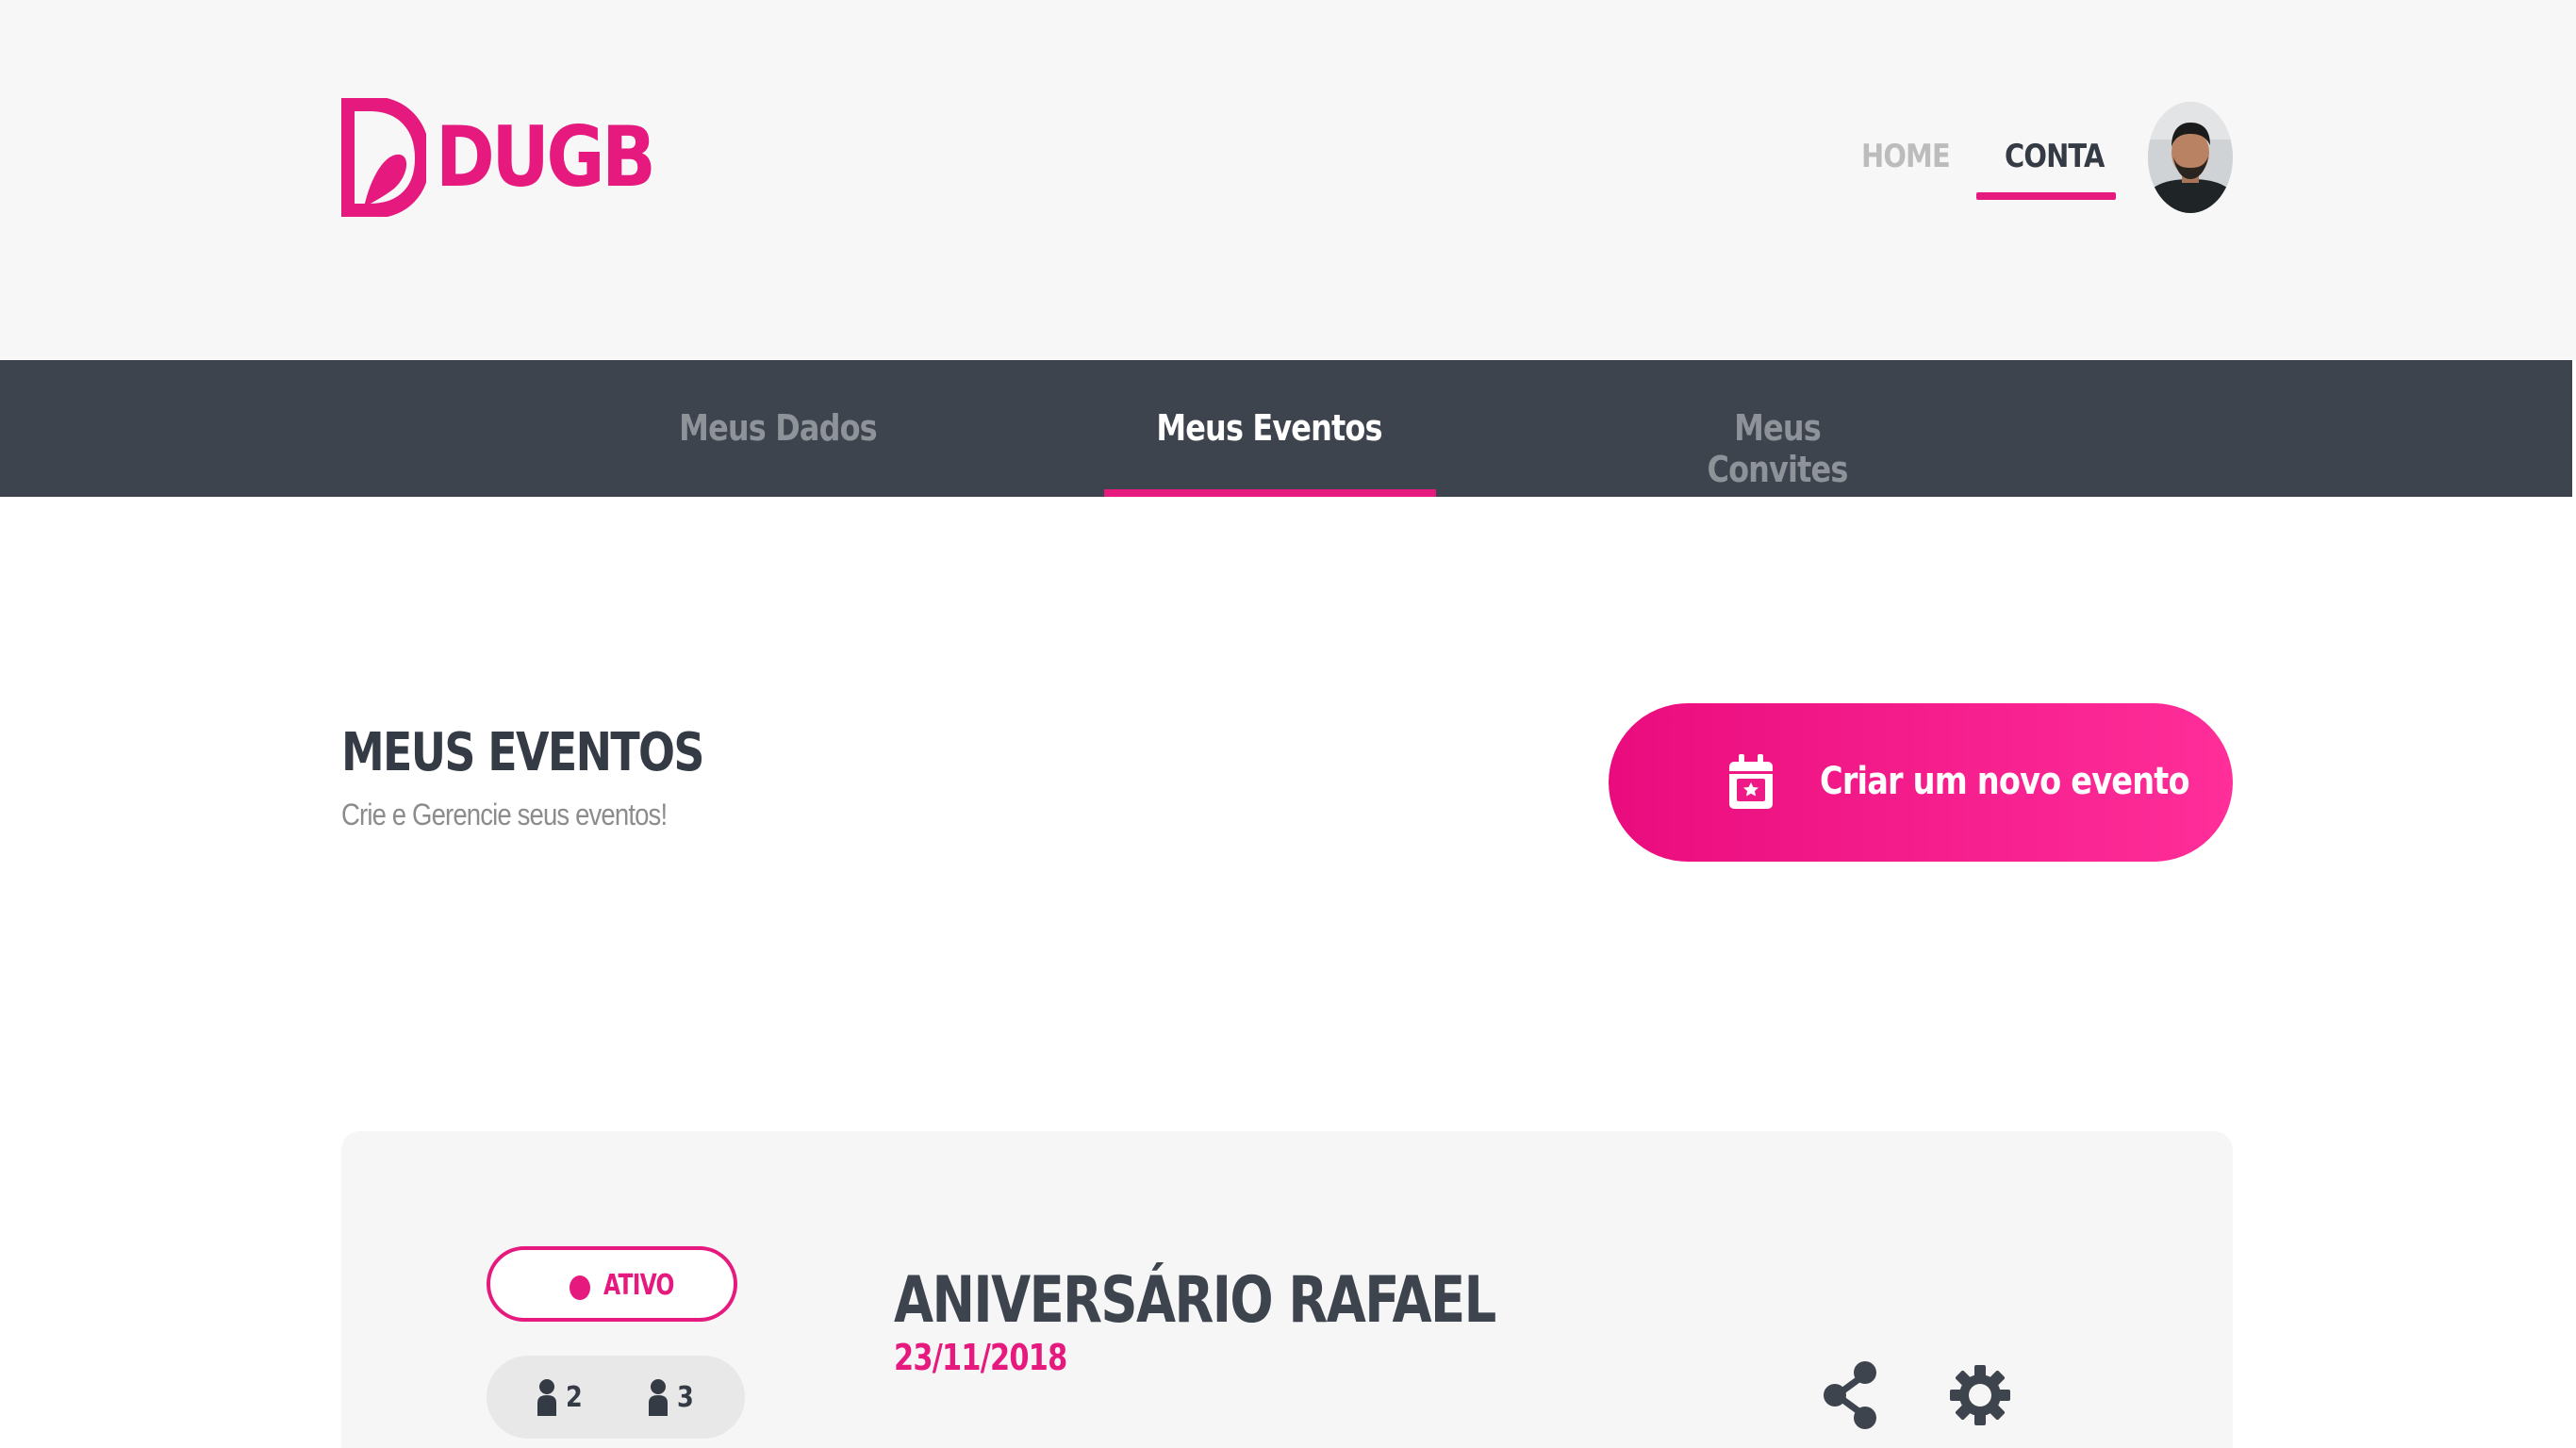  I want to click on status-badge: ATIVO, so click(612, 1284).